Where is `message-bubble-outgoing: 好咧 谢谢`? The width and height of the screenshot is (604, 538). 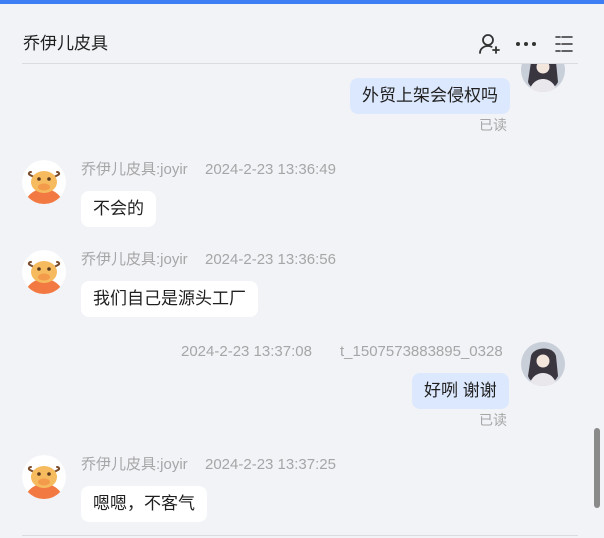
message-bubble-outgoing: 好咧 谢谢 is located at coordinates (460, 391).